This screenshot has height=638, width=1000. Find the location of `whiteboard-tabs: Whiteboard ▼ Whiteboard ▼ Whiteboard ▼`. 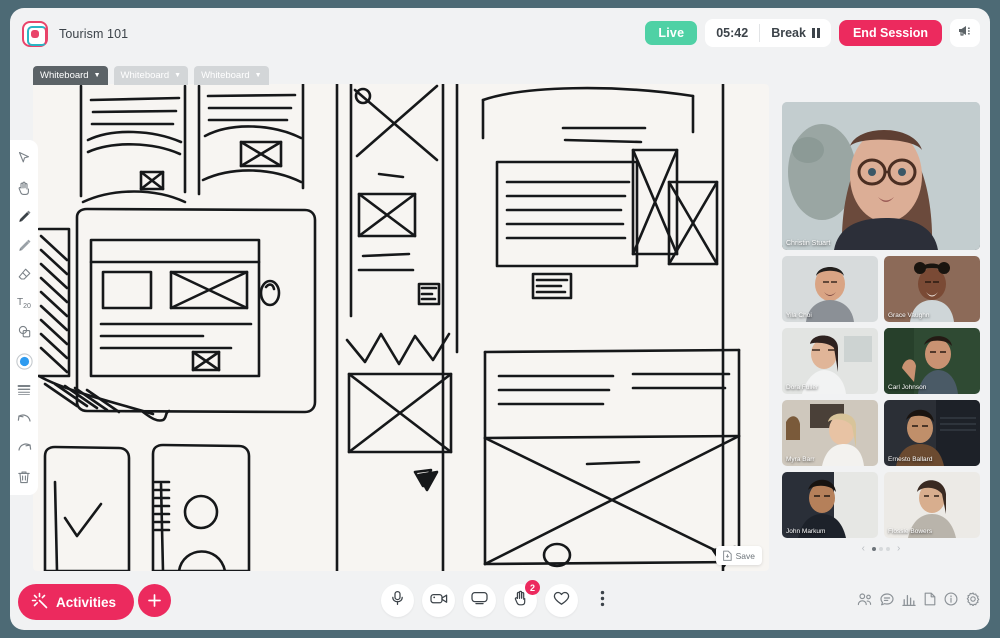

whiteboard-tabs: Whiteboard ▼ Whiteboard ▼ Whiteboard ▼ is located at coordinates (151, 75).